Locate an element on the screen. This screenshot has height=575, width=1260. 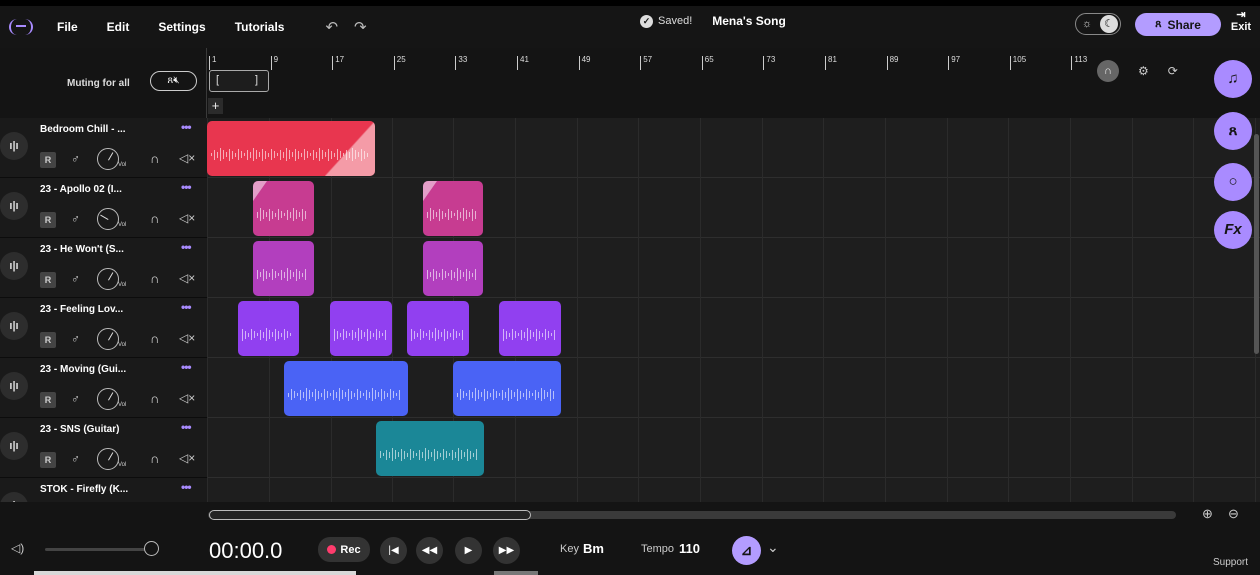
add-track-button: + is located at coordinates (215, 106).